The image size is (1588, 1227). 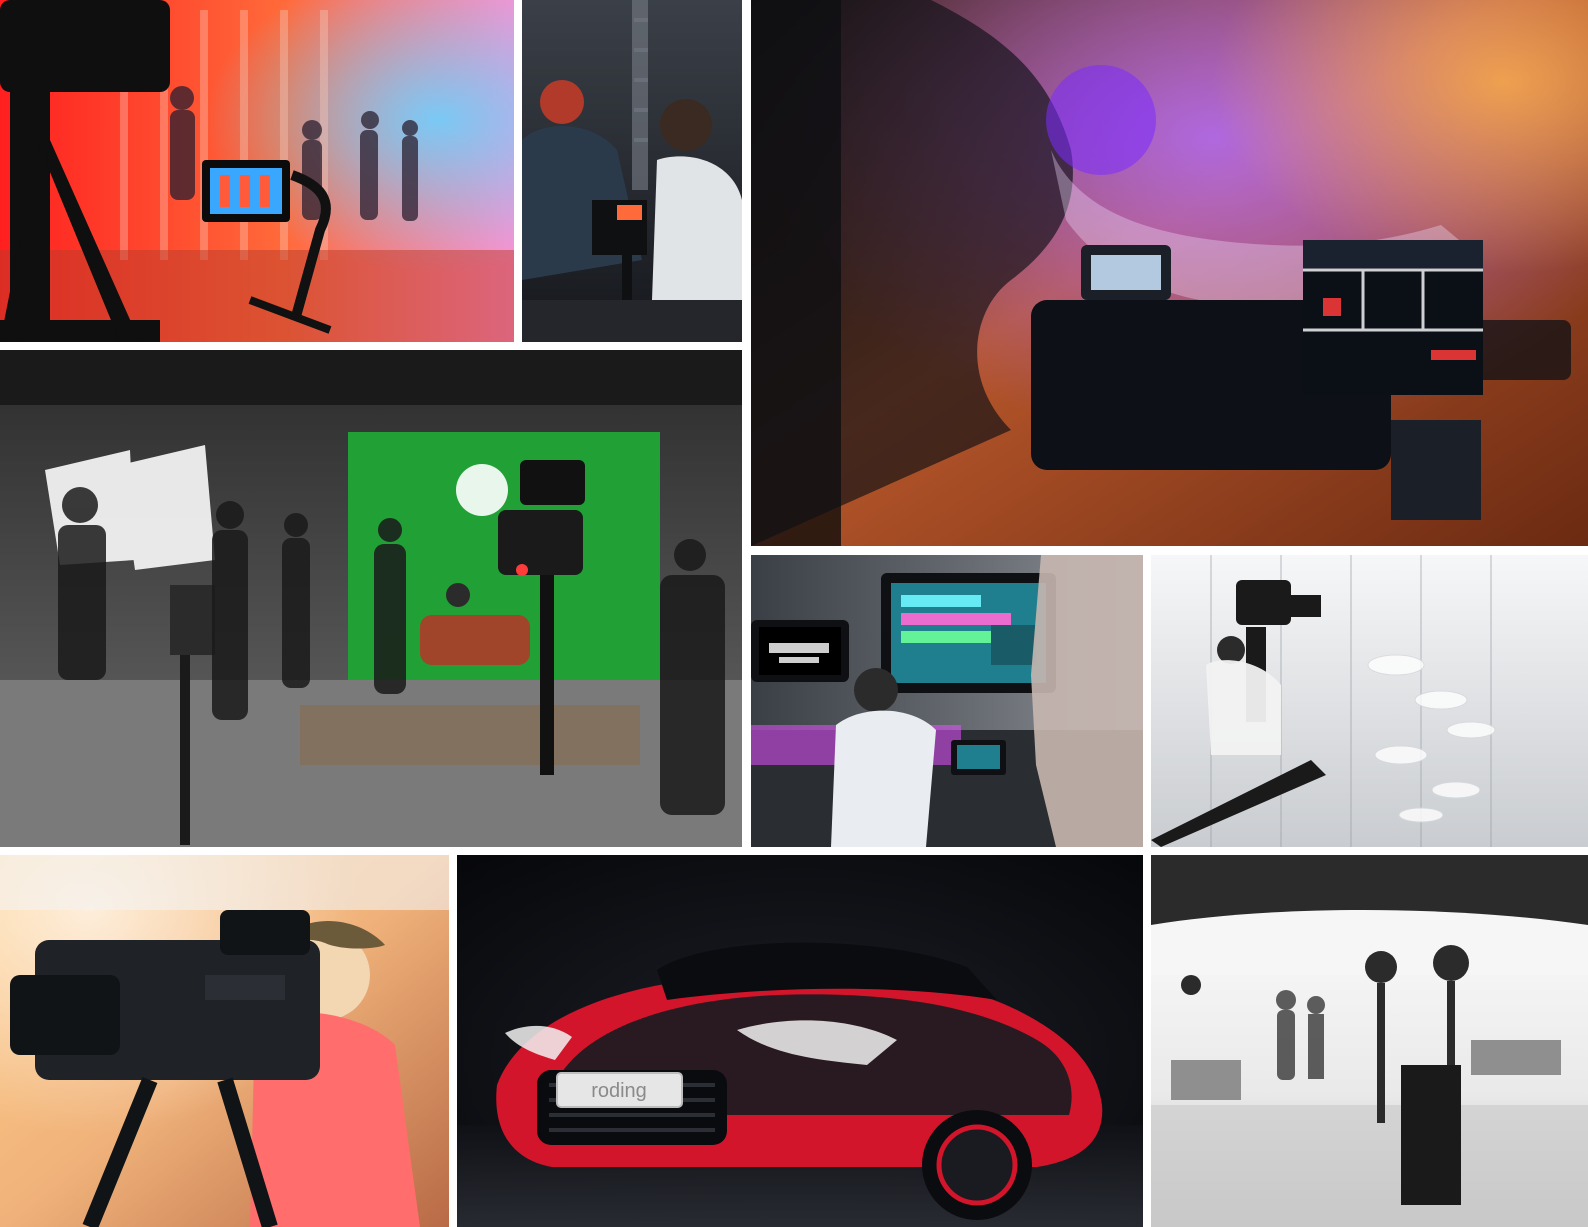 I want to click on audio-editing-illustration, so click(x=947, y=701).